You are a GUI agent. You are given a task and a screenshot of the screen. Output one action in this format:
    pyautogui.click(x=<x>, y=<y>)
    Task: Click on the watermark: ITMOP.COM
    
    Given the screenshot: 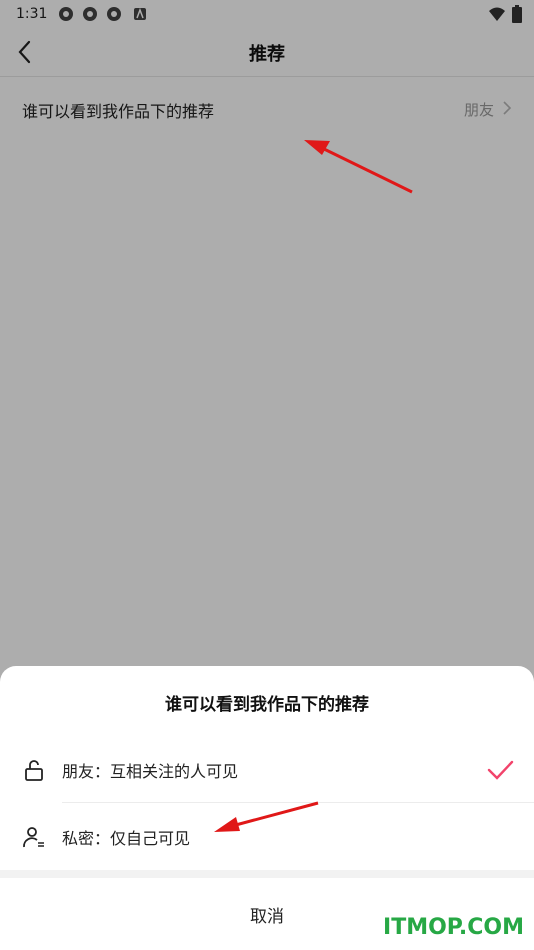 What is the action you would take?
    pyautogui.click(x=453, y=927)
    